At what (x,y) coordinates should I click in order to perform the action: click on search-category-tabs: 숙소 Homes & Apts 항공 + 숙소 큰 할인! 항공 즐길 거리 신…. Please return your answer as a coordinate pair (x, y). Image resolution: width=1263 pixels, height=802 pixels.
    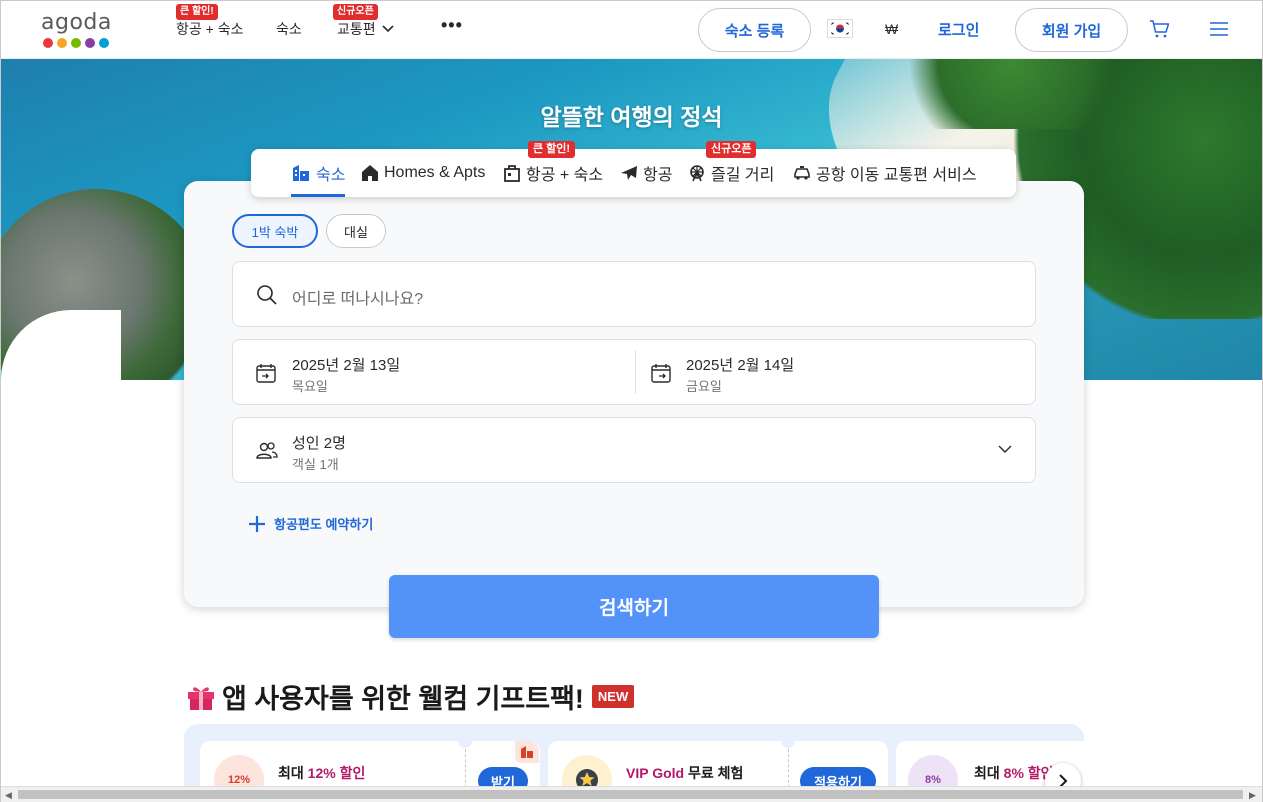
    Looking at the image, I should click on (633, 169).